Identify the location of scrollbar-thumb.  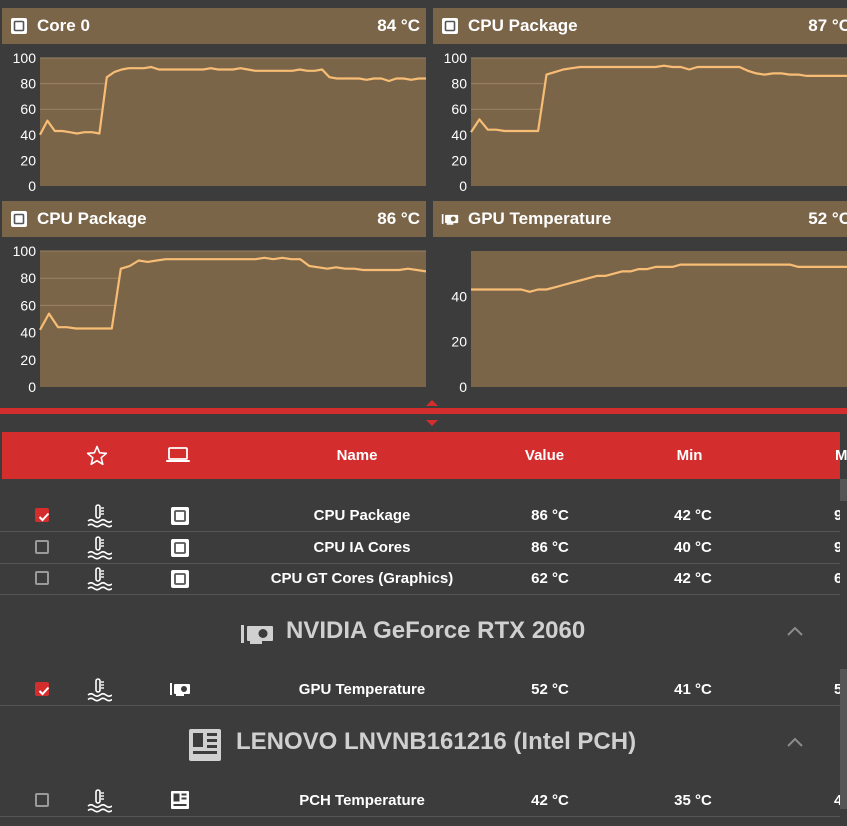
(843, 490).